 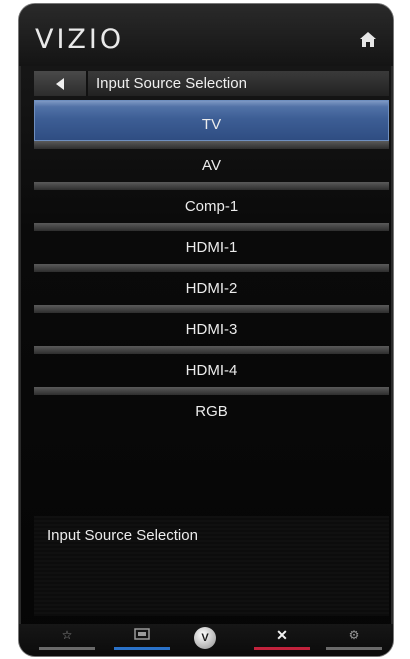 I want to click on option-label: RGB, so click(x=211, y=411).